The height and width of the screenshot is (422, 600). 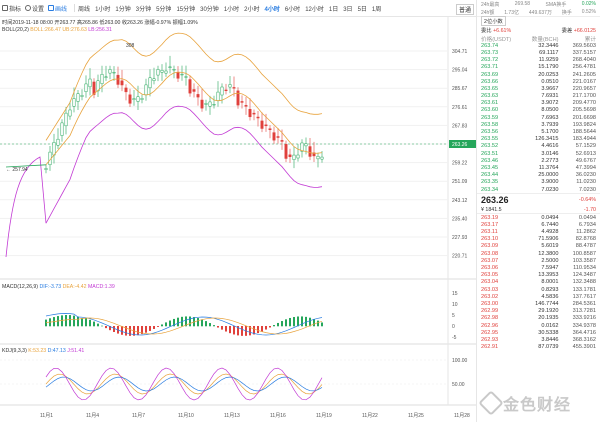 I want to click on ask-row: 263.65 3.9667 220.9657, so click(x=538, y=88).